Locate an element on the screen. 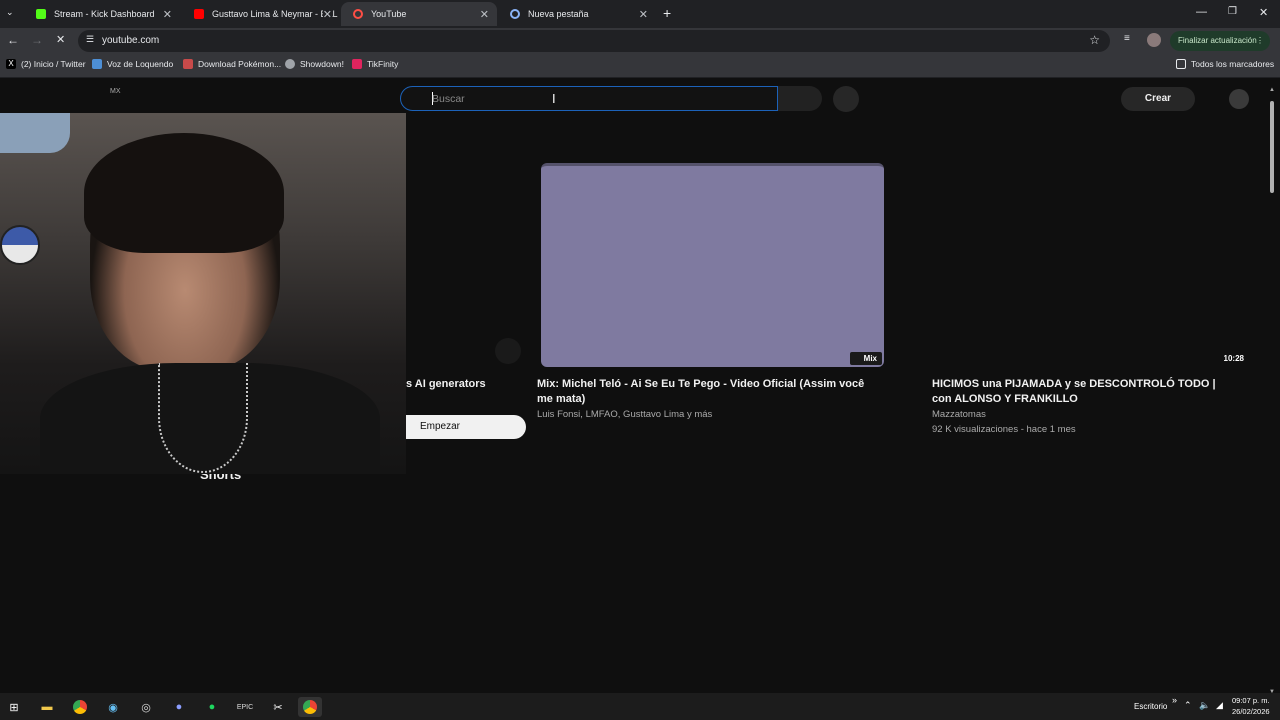 The image size is (1280, 720). forward-arrow-icon: → is located at coordinates (37, 40).